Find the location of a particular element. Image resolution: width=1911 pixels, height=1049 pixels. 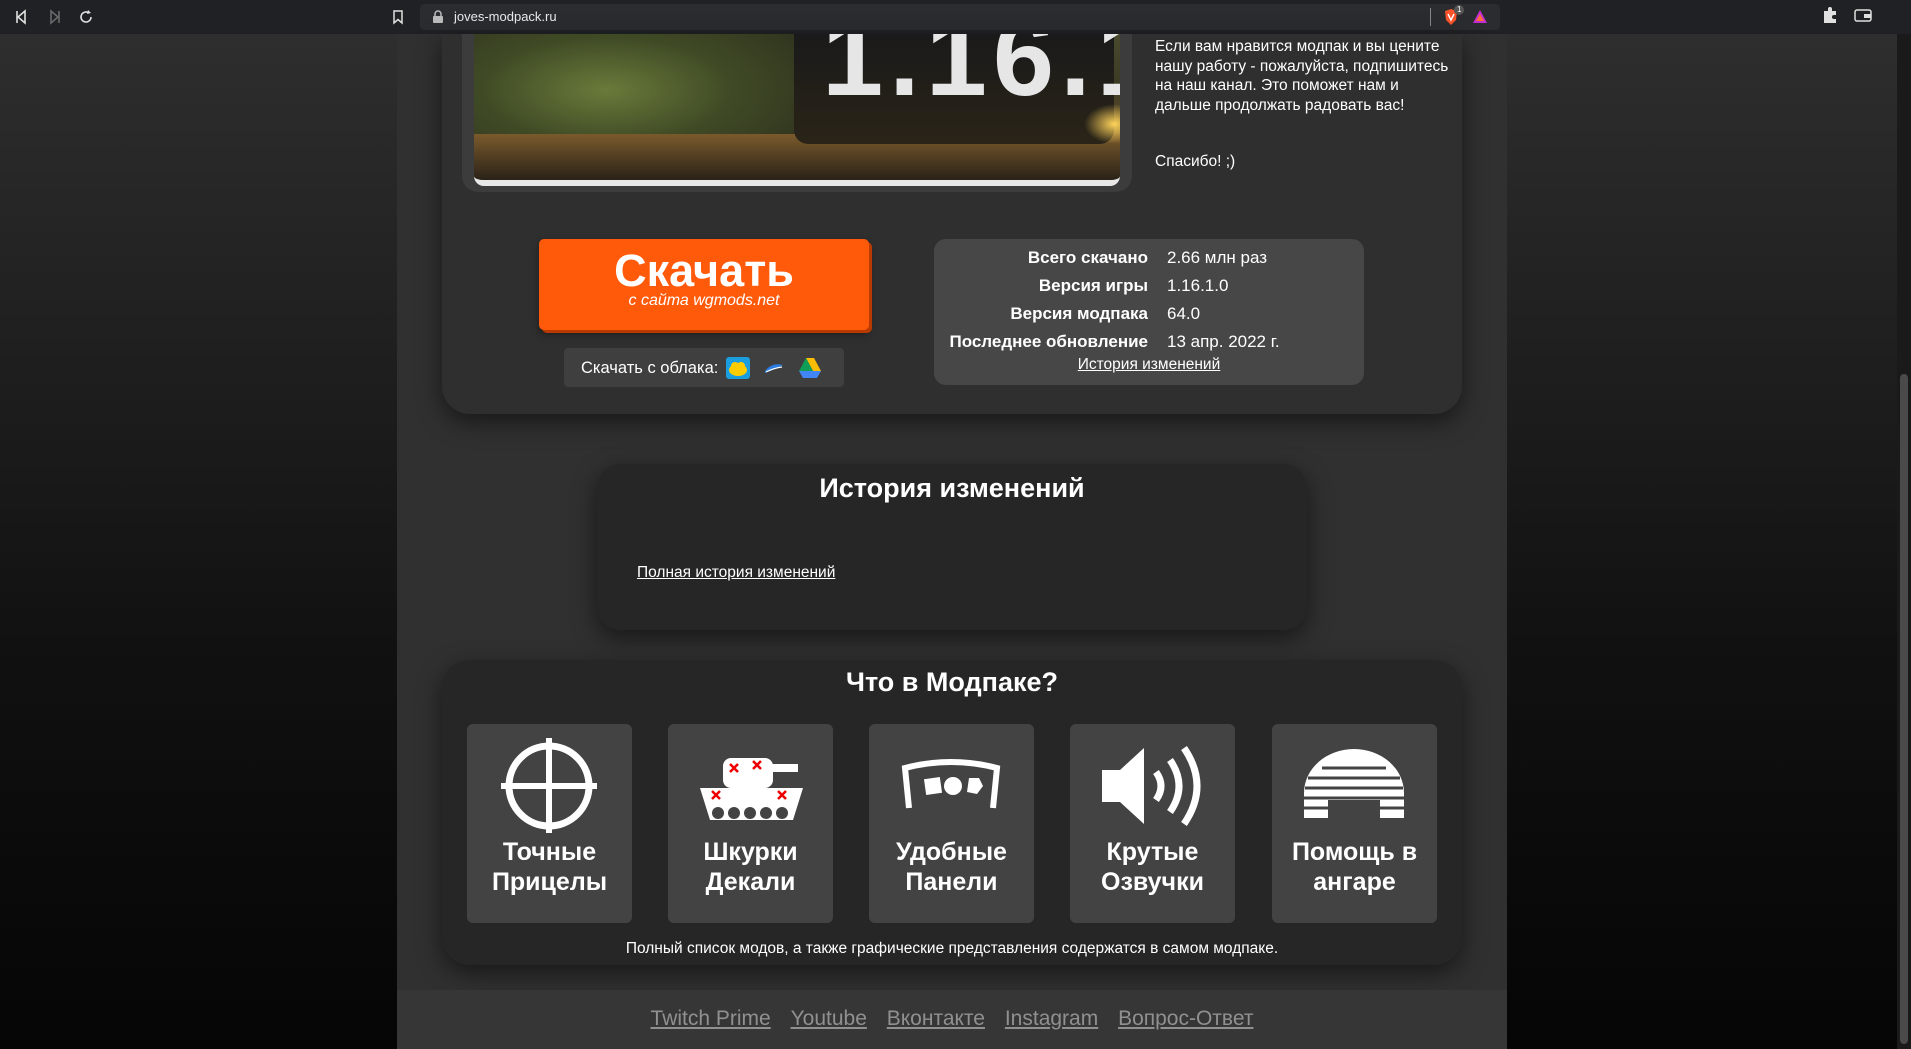

feature-tile-label: Крутые Озвучки is located at coordinates (1152, 867).